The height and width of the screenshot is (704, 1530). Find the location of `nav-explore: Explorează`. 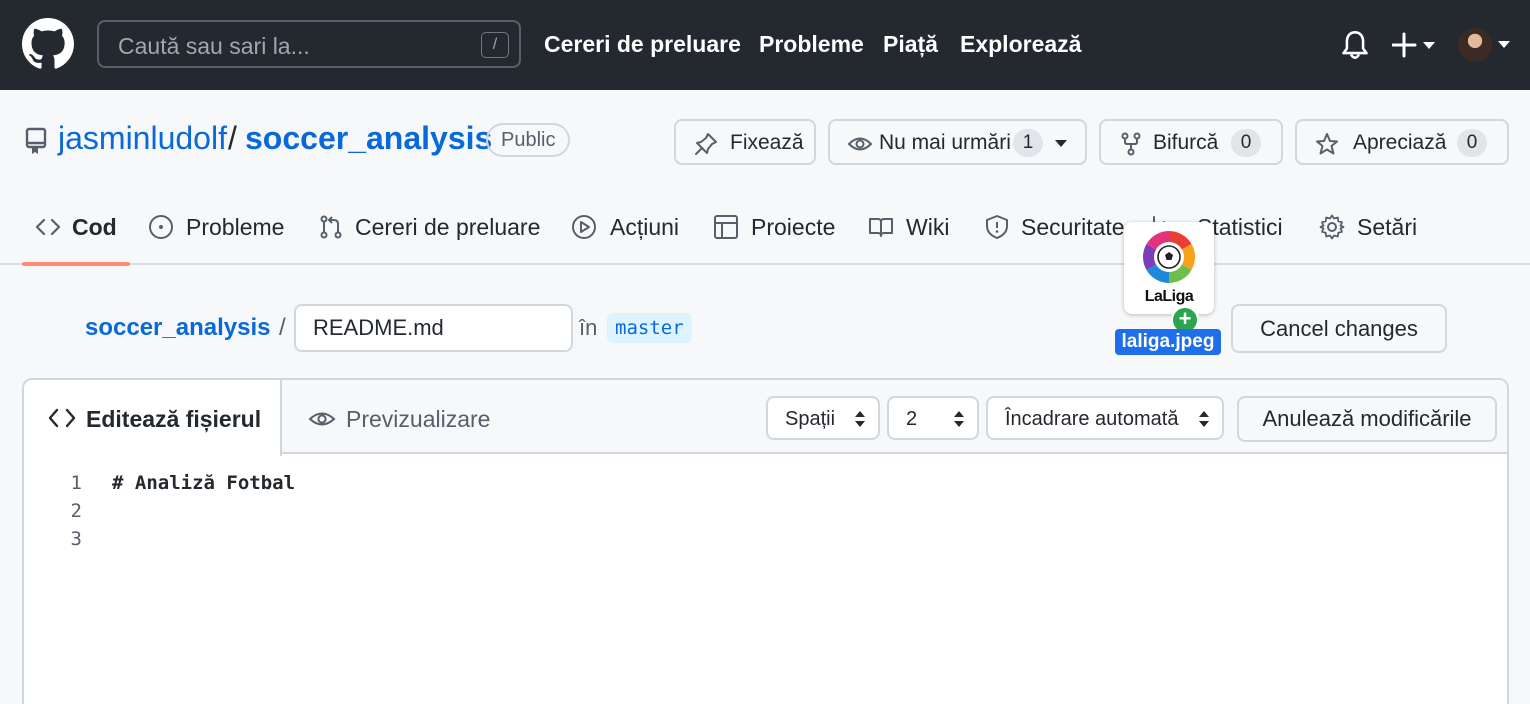

nav-explore: Explorează is located at coordinates (1020, 44).